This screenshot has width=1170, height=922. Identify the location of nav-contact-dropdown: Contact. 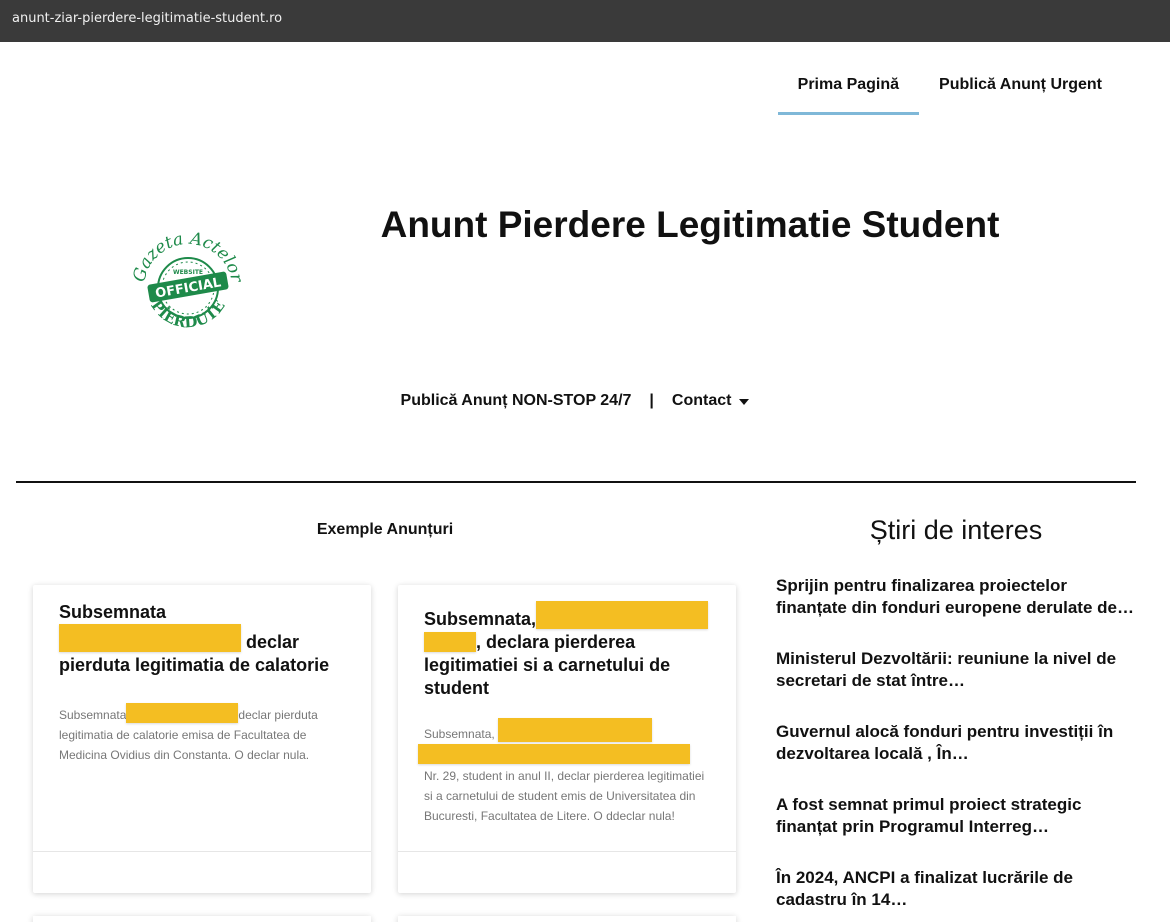
(711, 401).